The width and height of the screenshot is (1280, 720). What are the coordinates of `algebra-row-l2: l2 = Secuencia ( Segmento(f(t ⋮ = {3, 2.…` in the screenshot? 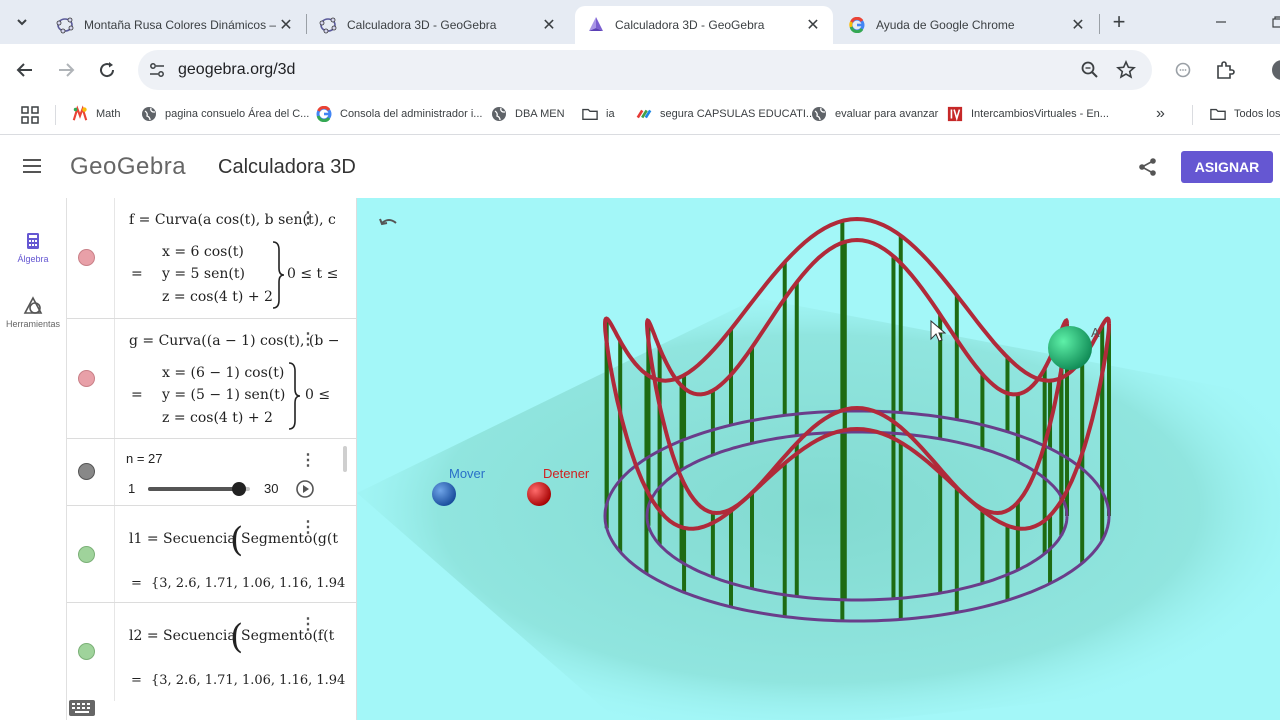 It's located at (211, 652).